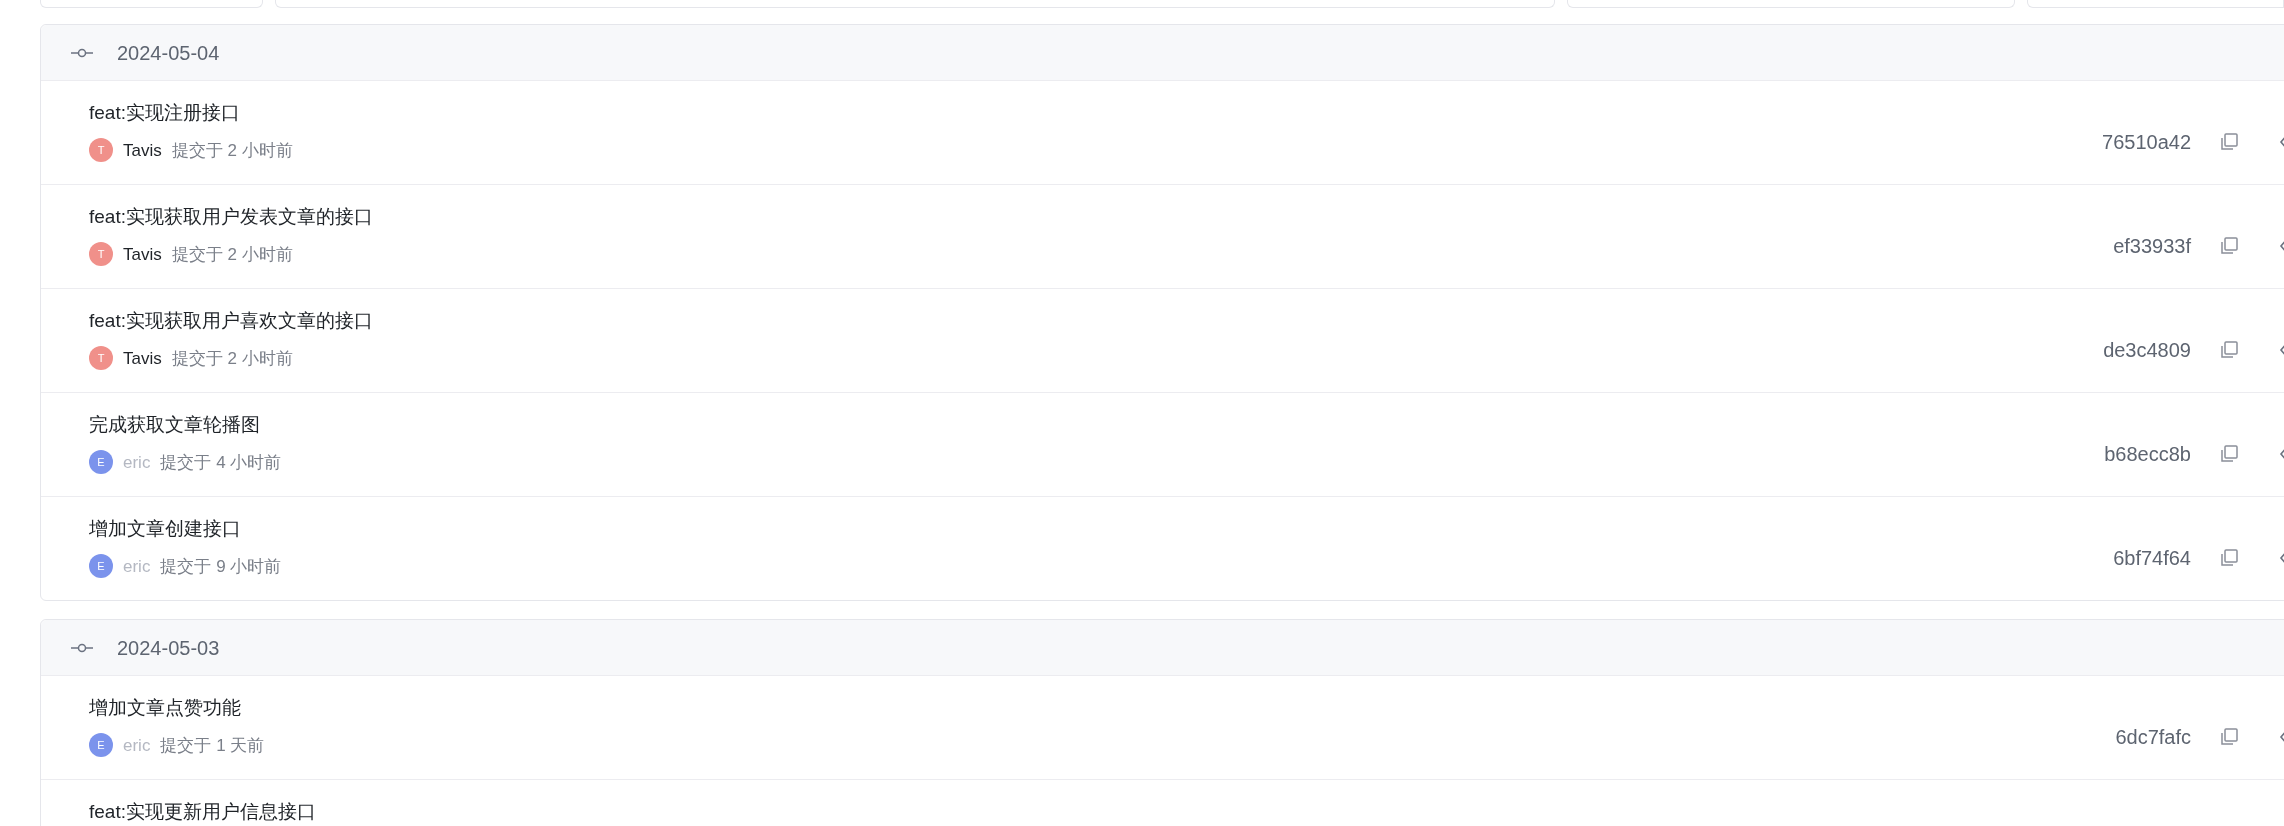 The width and height of the screenshot is (2284, 826). Describe the element at coordinates (2146, 141) in the screenshot. I see `commit-hash: 76510a42` at that location.